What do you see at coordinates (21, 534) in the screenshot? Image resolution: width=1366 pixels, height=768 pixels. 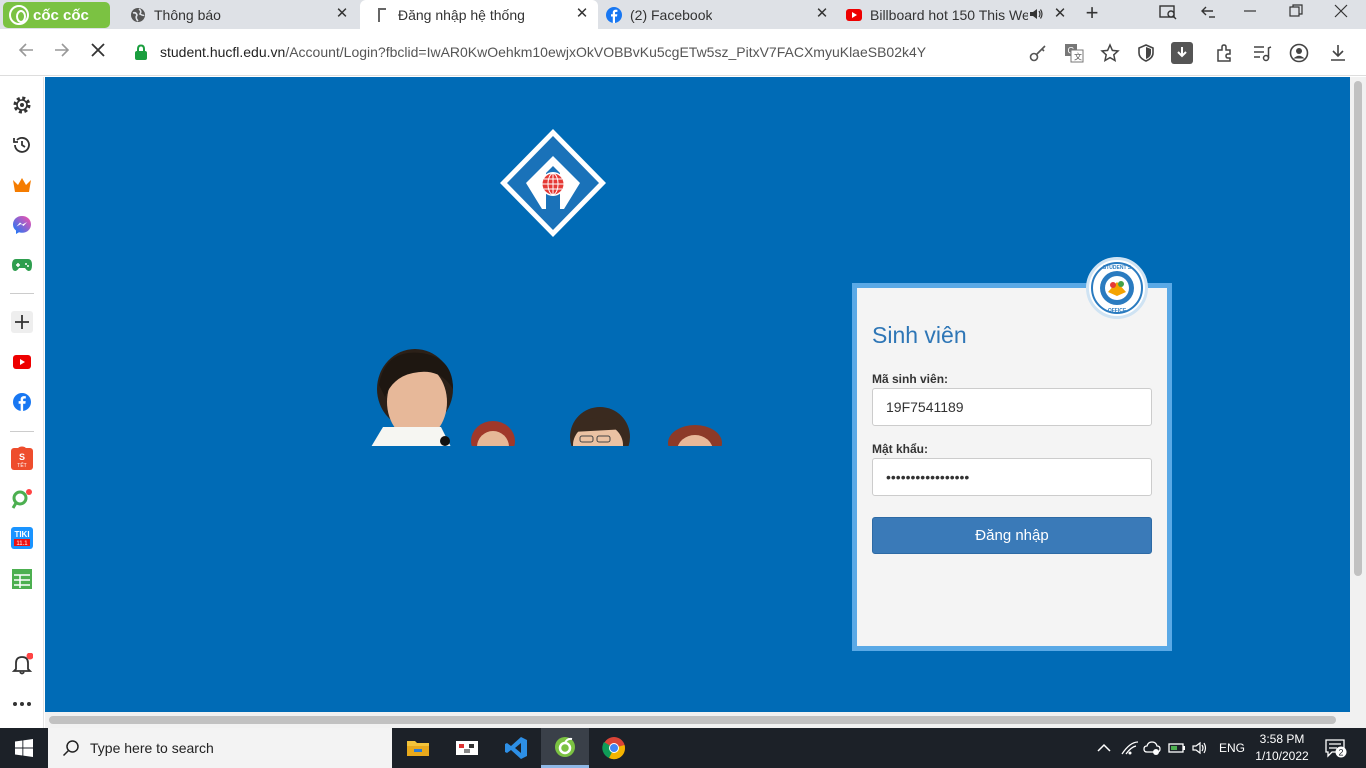 I see `svg-text: TIKI` at bounding box center [21, 534].